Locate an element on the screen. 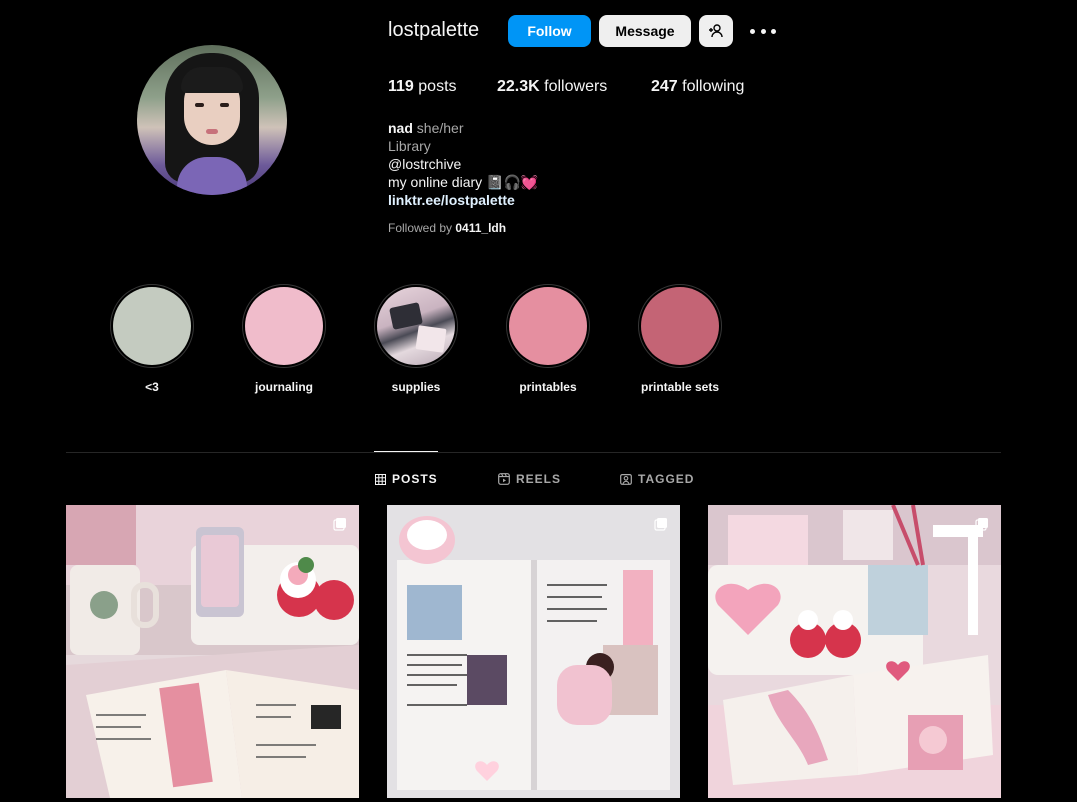 This screenshot has width=1077, height=802. grid-icon is located at coordinates (380, 479).